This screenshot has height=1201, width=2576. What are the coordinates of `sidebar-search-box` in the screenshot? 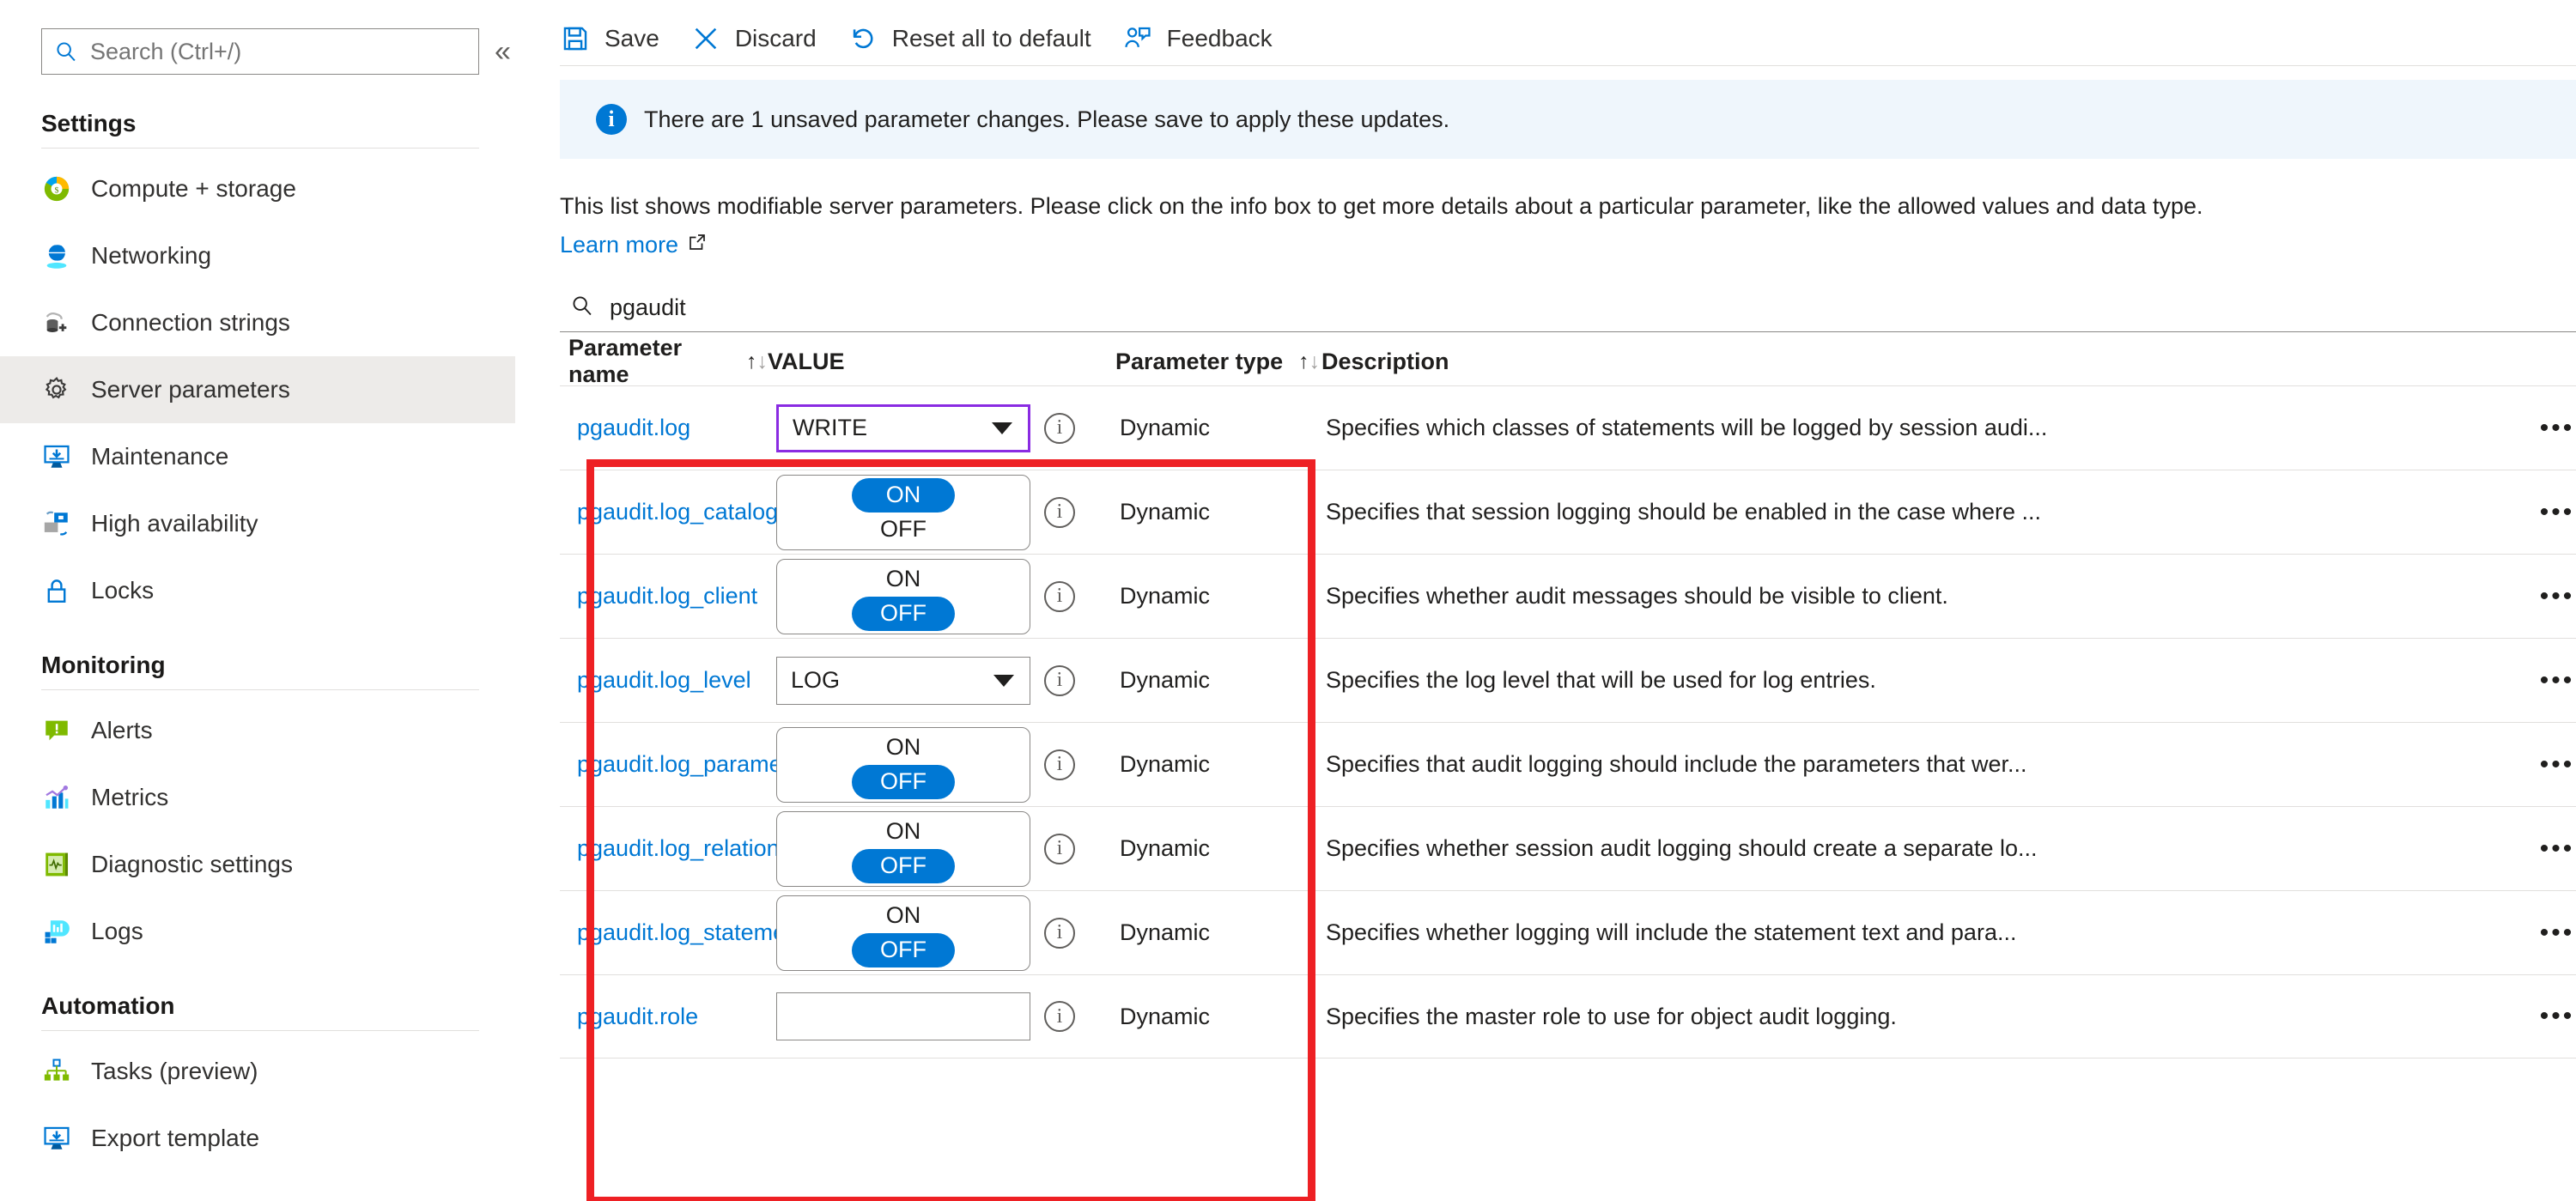 It's located at (260, 52).